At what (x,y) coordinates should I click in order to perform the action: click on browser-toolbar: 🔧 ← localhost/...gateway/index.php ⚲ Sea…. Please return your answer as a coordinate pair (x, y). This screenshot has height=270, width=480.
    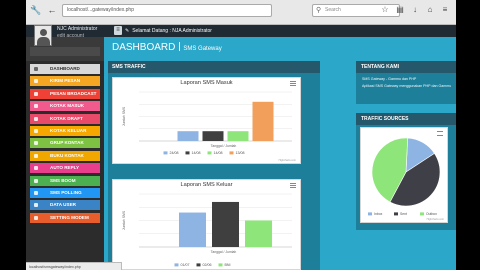
    Looking at the image, I should click on (241, 12).